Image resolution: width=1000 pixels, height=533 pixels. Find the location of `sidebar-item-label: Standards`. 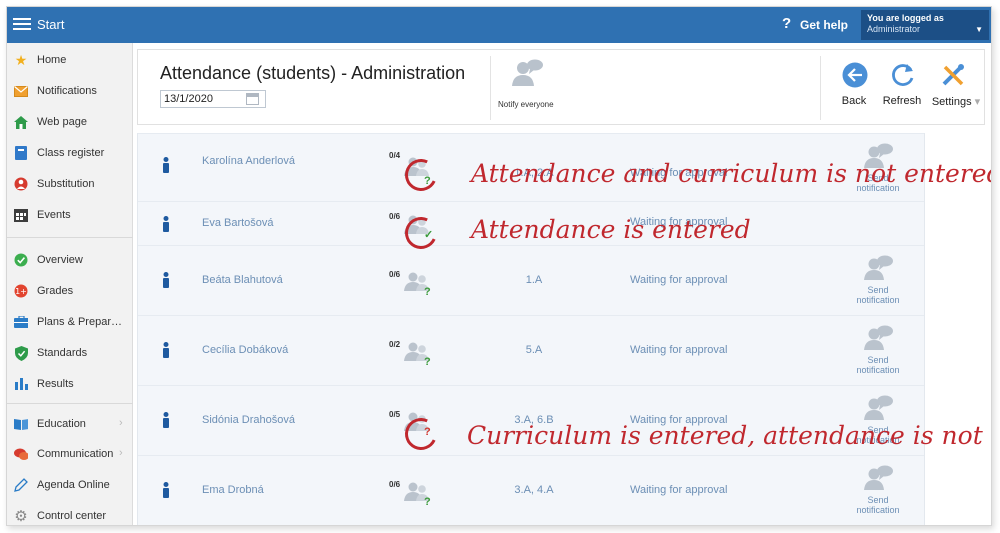

sidebar-item-label: Standards is located at coordinates (62, 353).